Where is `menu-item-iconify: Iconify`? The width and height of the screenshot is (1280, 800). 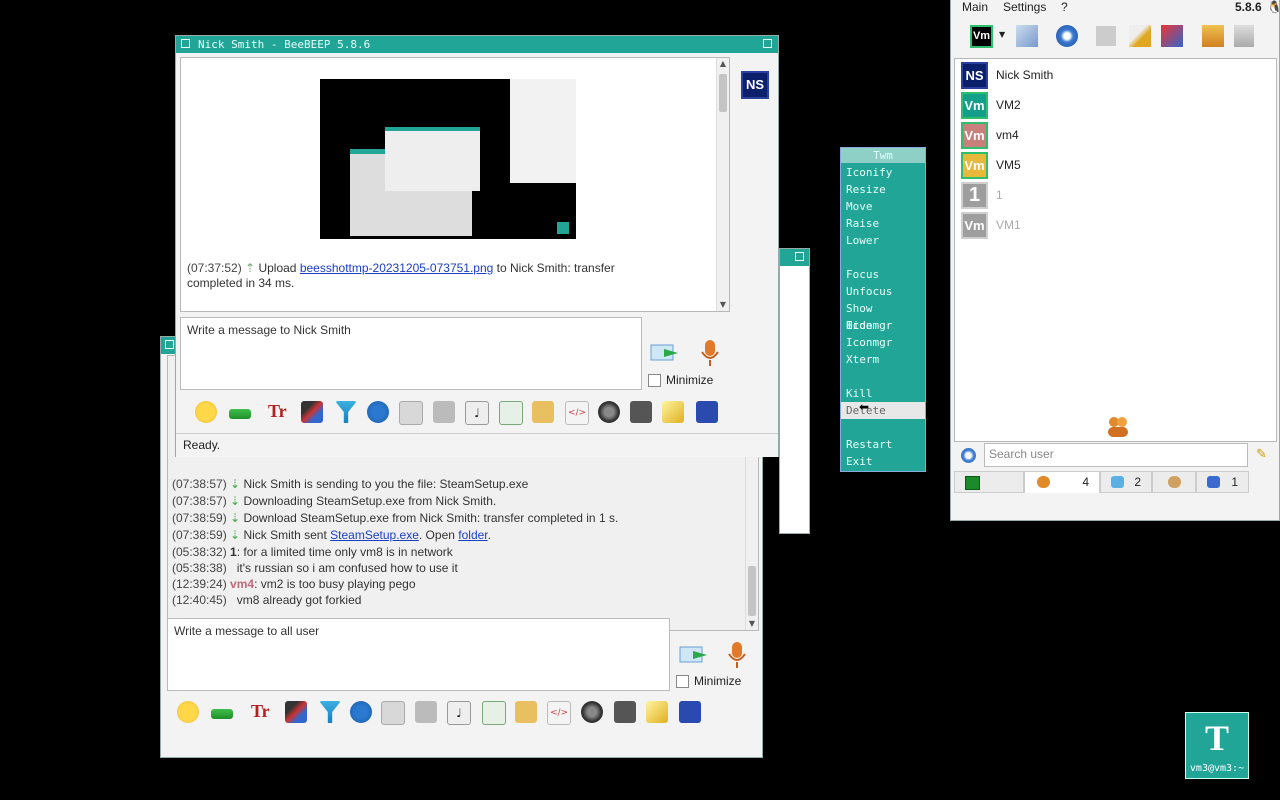
menu-item-iconify: Iconify is located at coordinates (883, 172).